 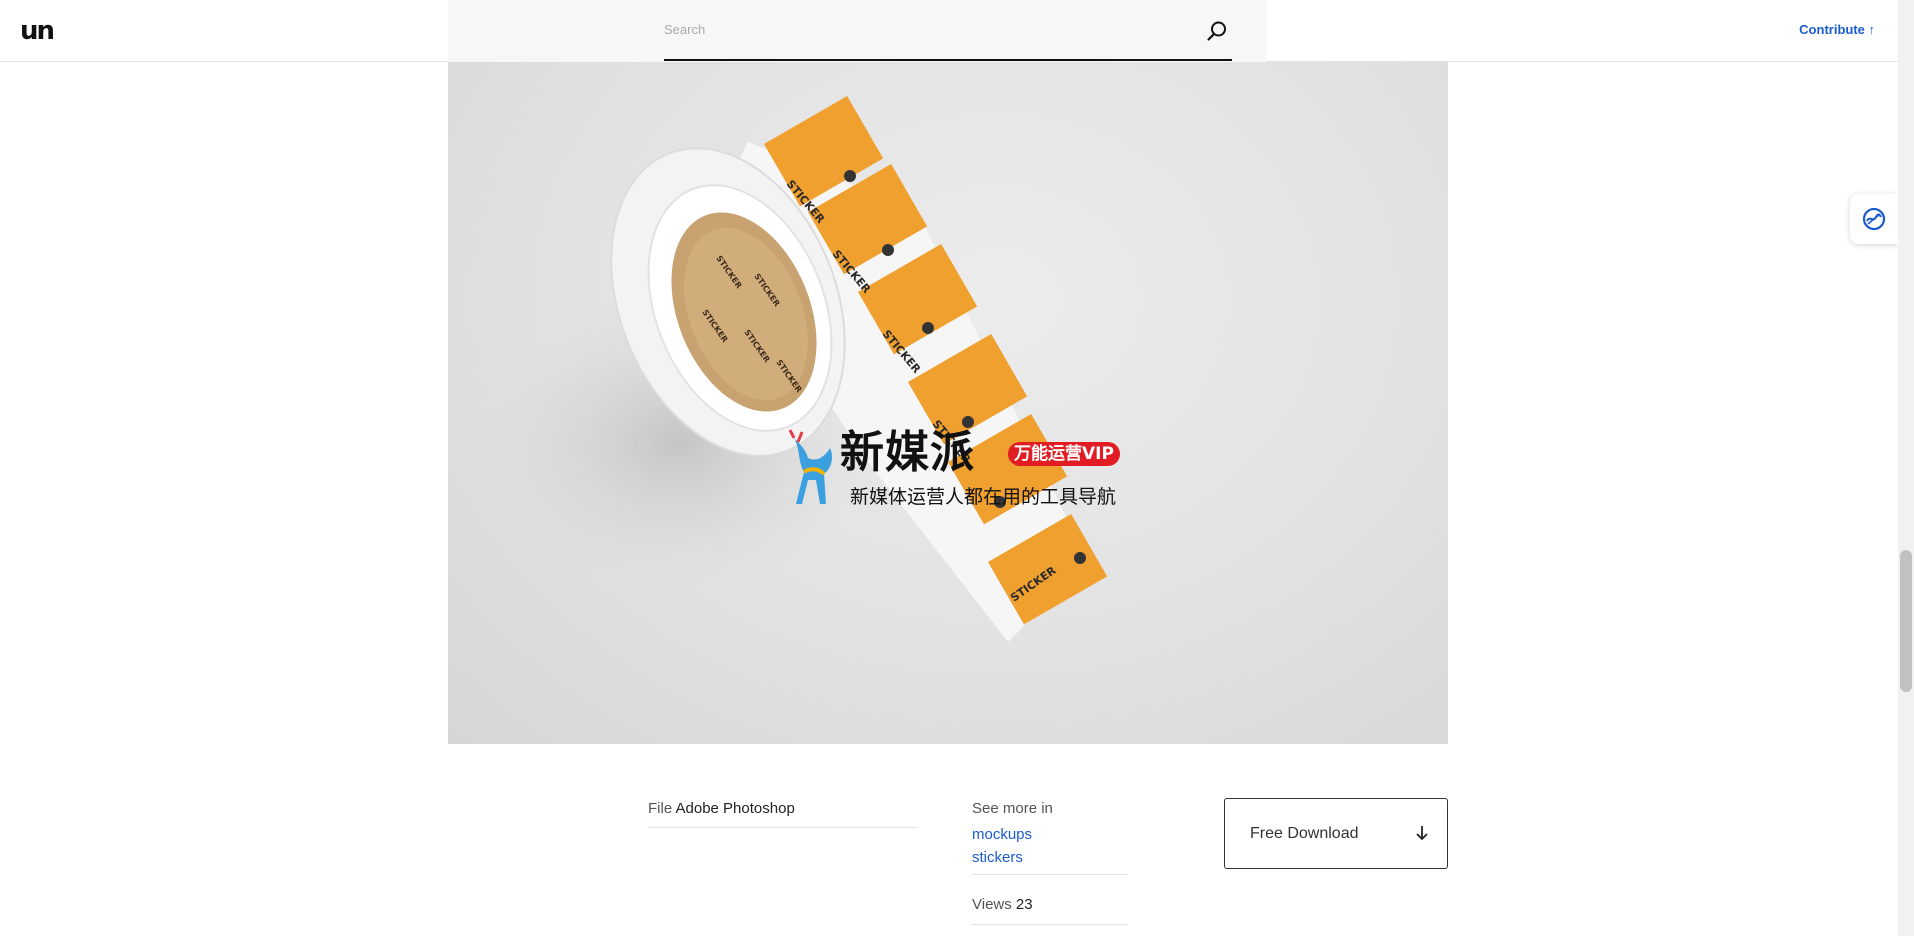 I want to click on search-field, so click(x=948, y=30).